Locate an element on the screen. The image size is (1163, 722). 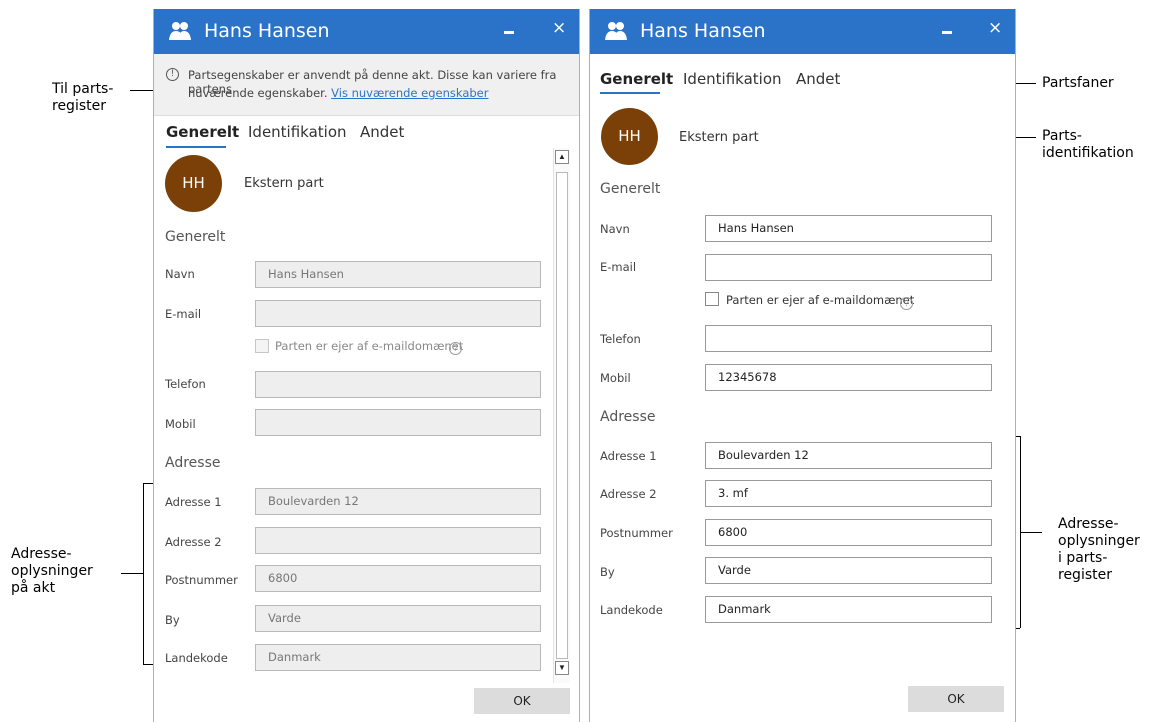
annotation-line: Til parts- is located at coordinates (83, 89).